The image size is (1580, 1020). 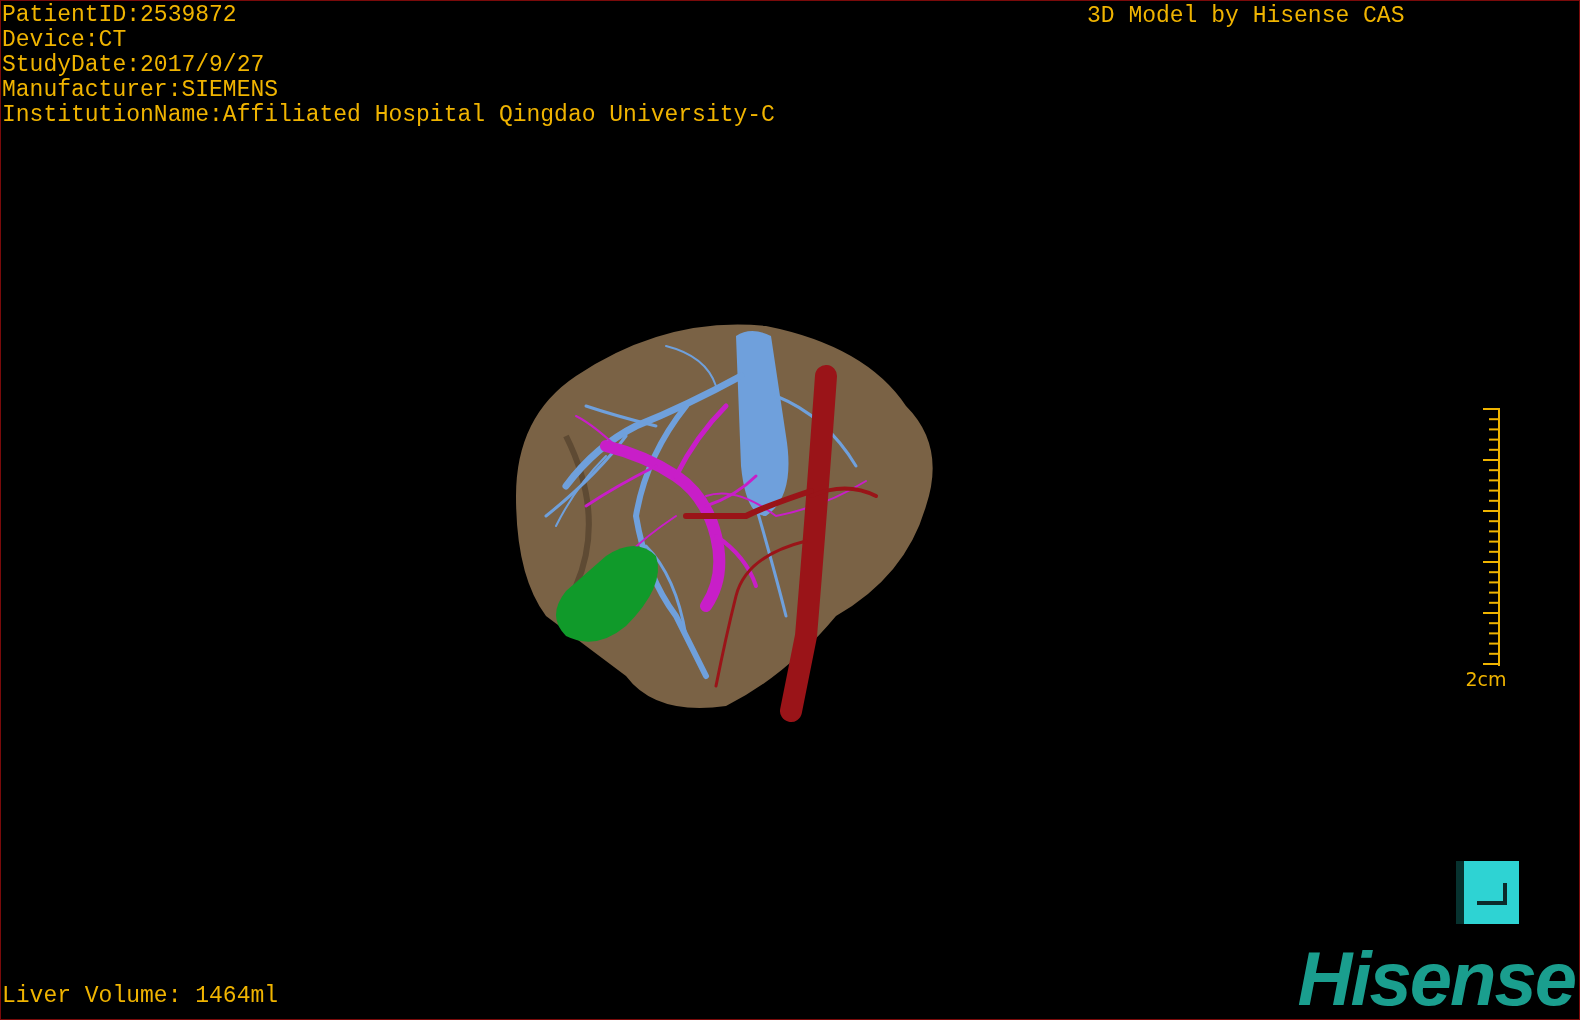 I want to click on corner-button, so click(x=1487, y=892).